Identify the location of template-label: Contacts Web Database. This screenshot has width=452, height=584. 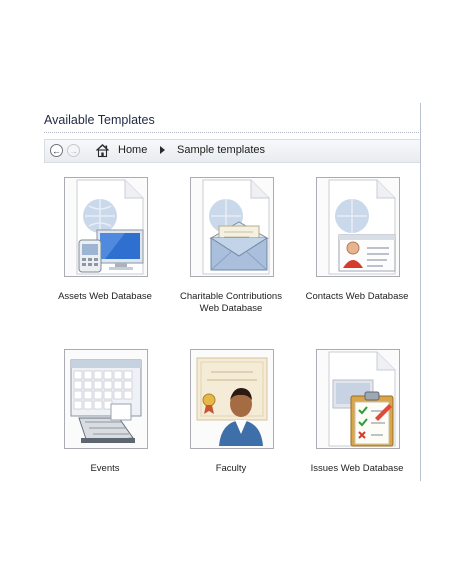
(357, 296).